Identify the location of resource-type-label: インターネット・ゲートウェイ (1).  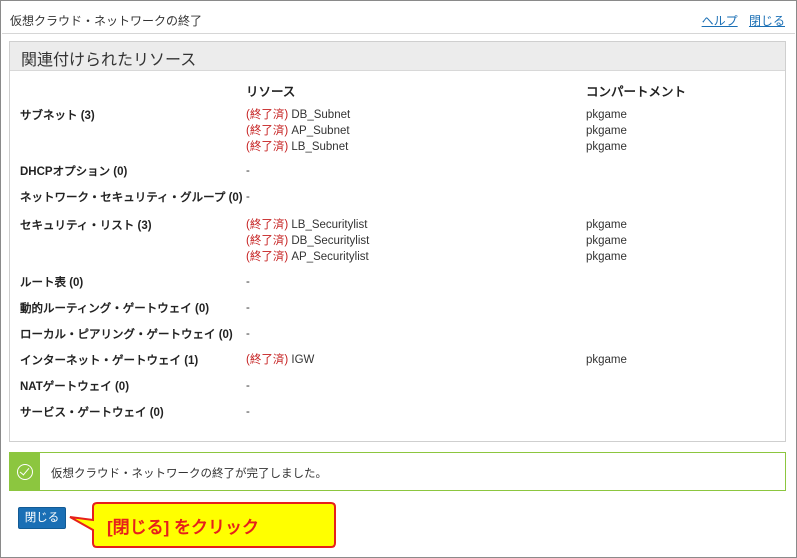
(109, 361).